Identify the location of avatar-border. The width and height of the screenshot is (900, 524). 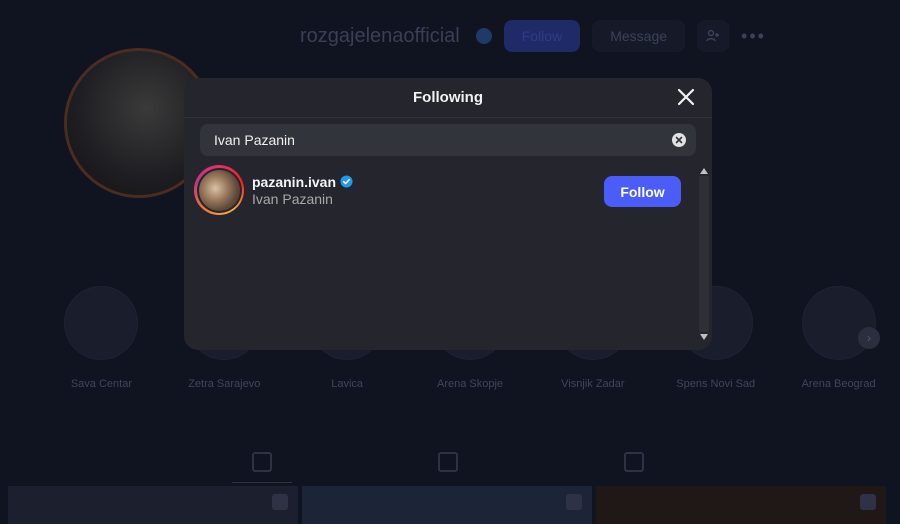
(219, 190).